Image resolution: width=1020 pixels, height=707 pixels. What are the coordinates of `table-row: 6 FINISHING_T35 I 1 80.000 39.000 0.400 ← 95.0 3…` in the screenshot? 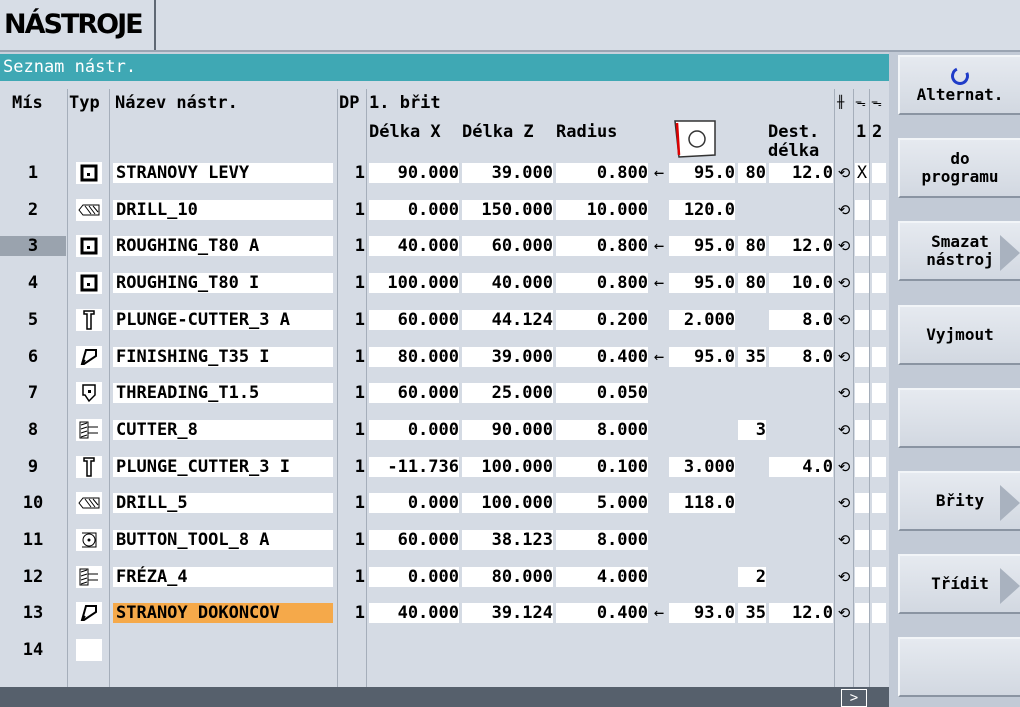 It's located at (444, 357).